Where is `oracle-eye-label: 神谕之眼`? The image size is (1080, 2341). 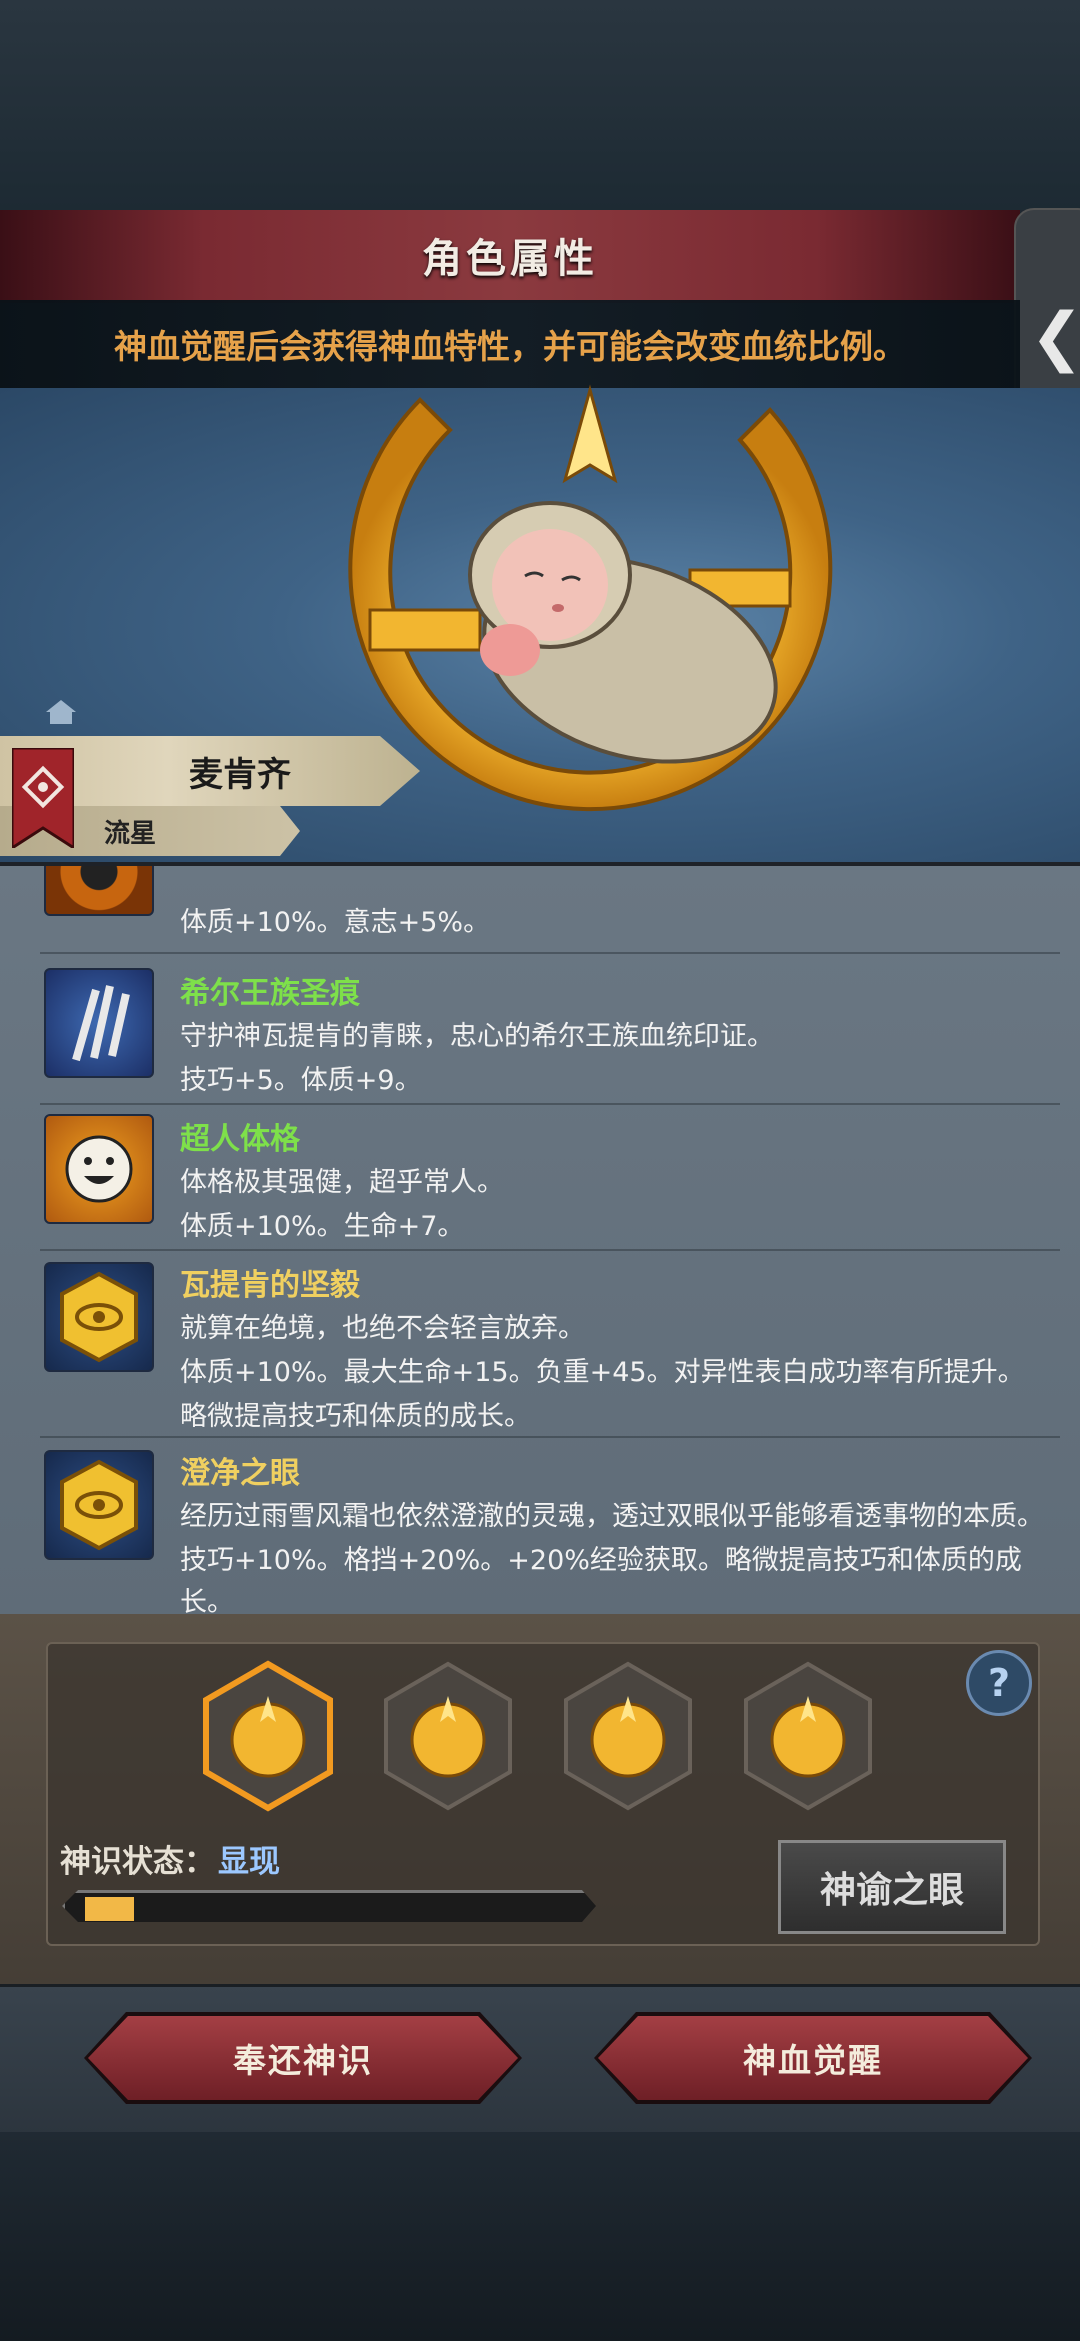 oracle-eye-label: 神谕之眼 is located at coordinates (891, 1890).